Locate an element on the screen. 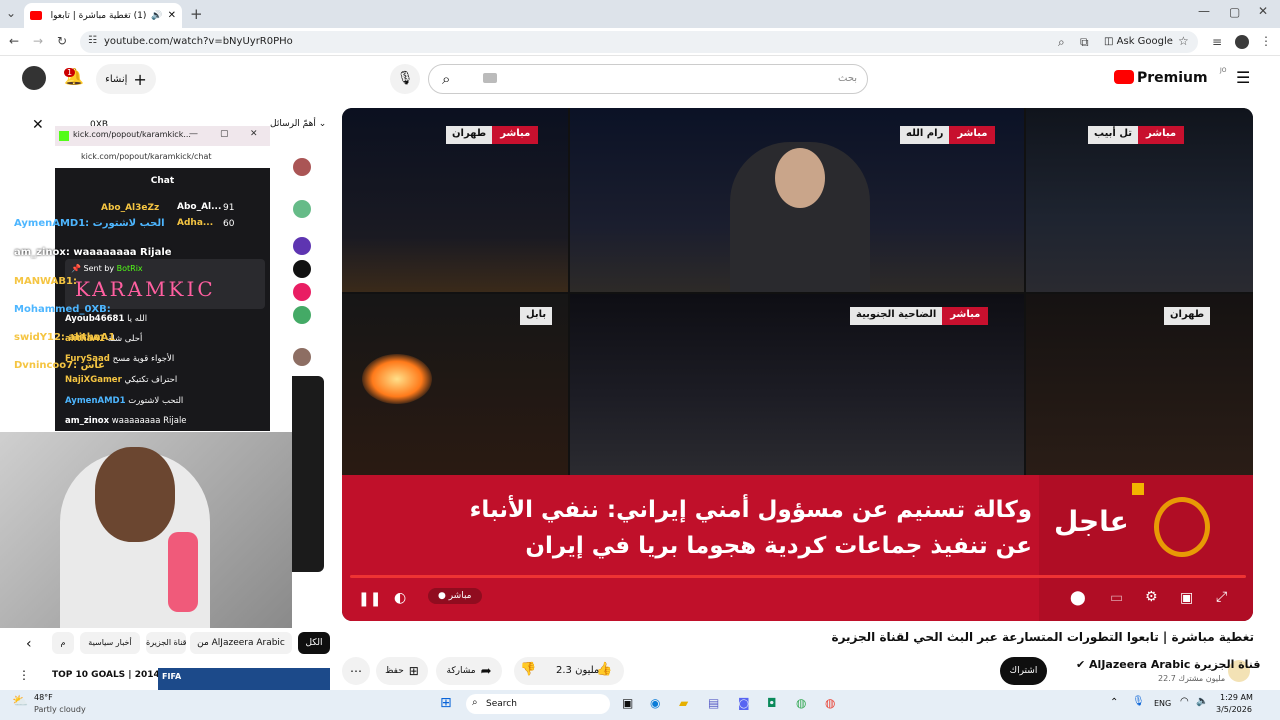 Image resolution: width=1280 pixels, height=720 pixels. chip-more: م is located at coordinates (63, 643).